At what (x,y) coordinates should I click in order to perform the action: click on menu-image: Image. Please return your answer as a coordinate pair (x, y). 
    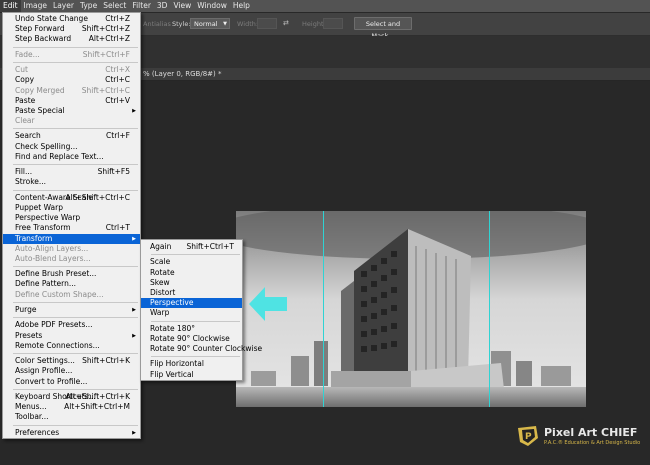
    Looking at the image, I should click on (36, 6).